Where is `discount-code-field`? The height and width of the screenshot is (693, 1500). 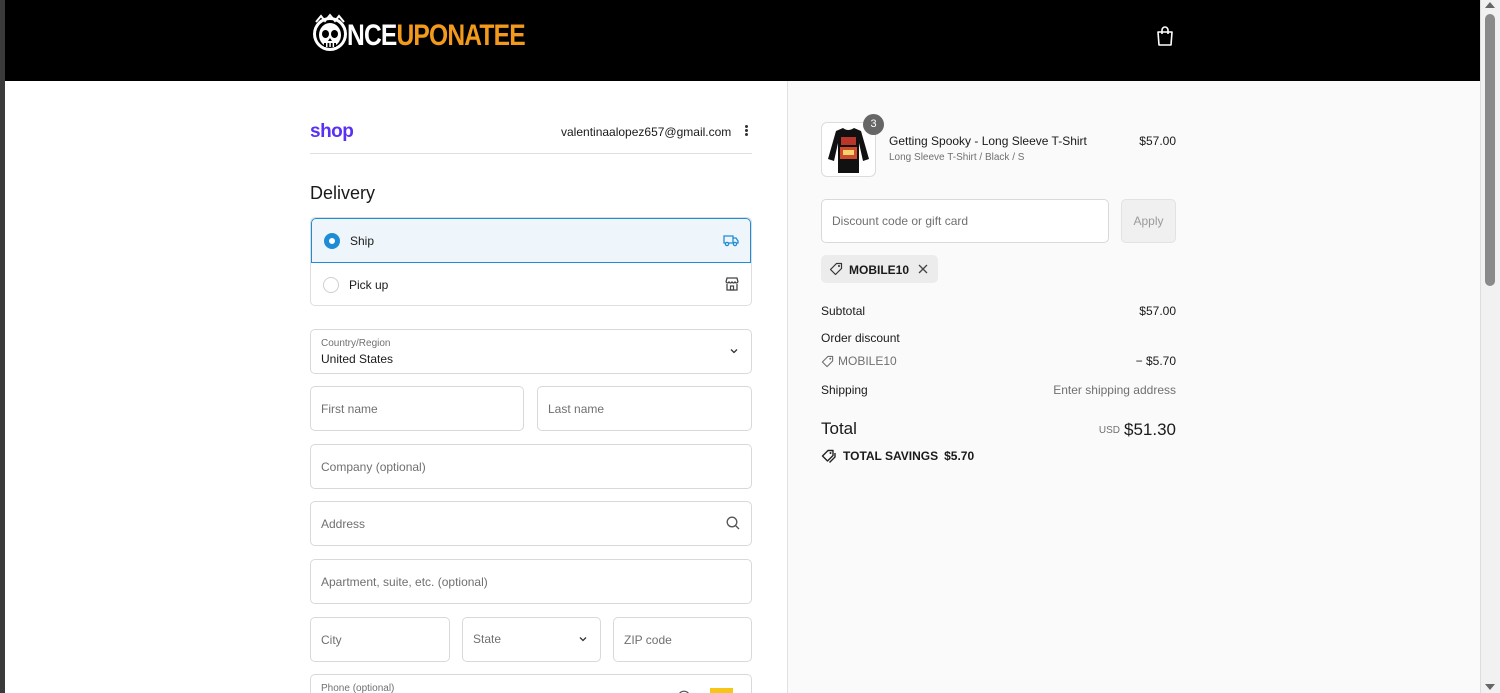 discount-code-field is located at coordinates (965, 221).